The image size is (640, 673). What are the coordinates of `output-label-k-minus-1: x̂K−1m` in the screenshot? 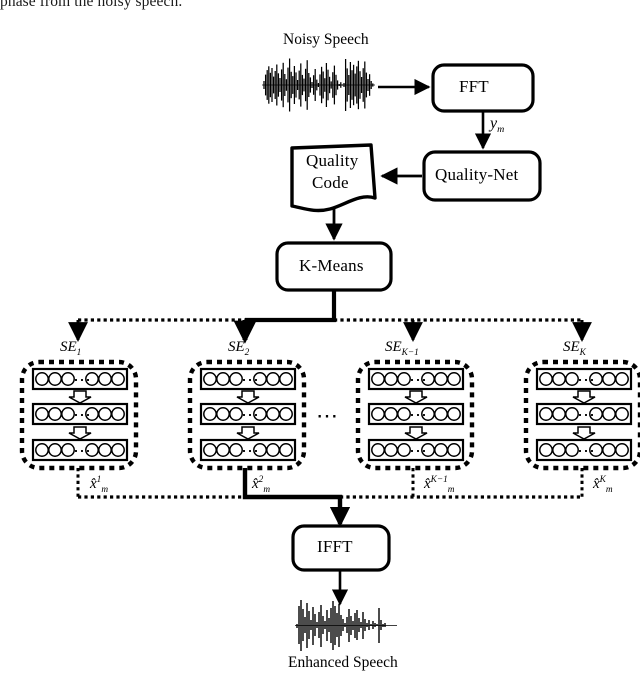 It's located at (439, 485).